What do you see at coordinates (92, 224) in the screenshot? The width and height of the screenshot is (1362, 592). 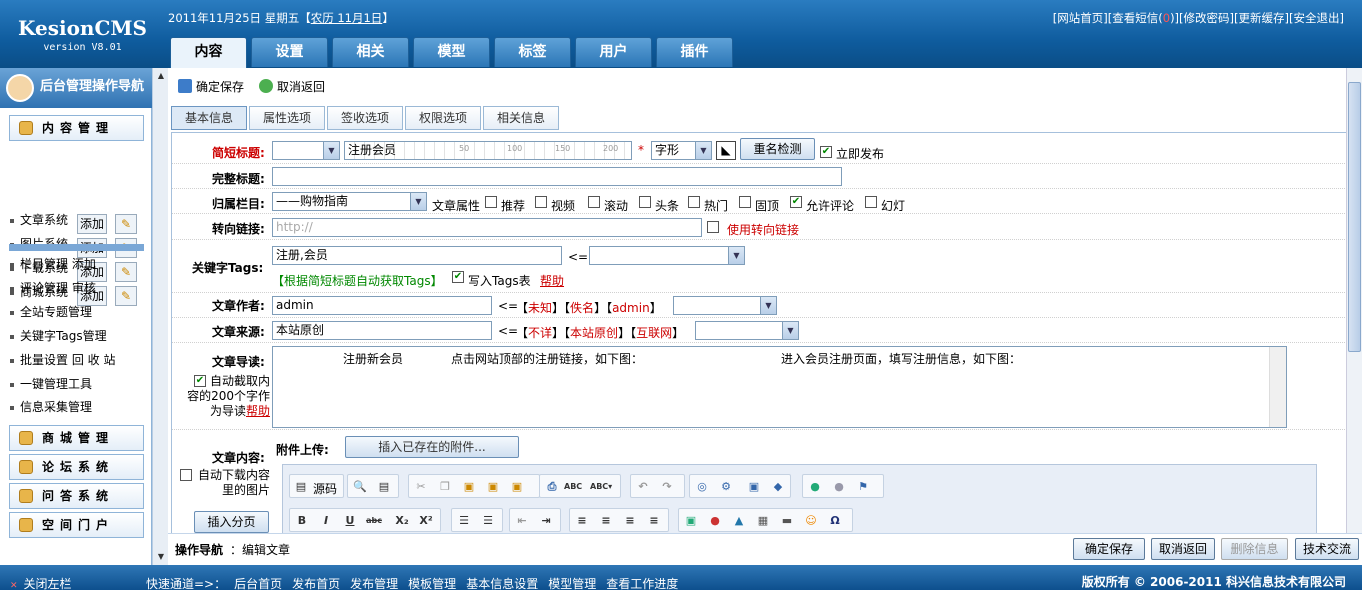 I see `add-article-button: 添加` at bounding box center [92, 224].